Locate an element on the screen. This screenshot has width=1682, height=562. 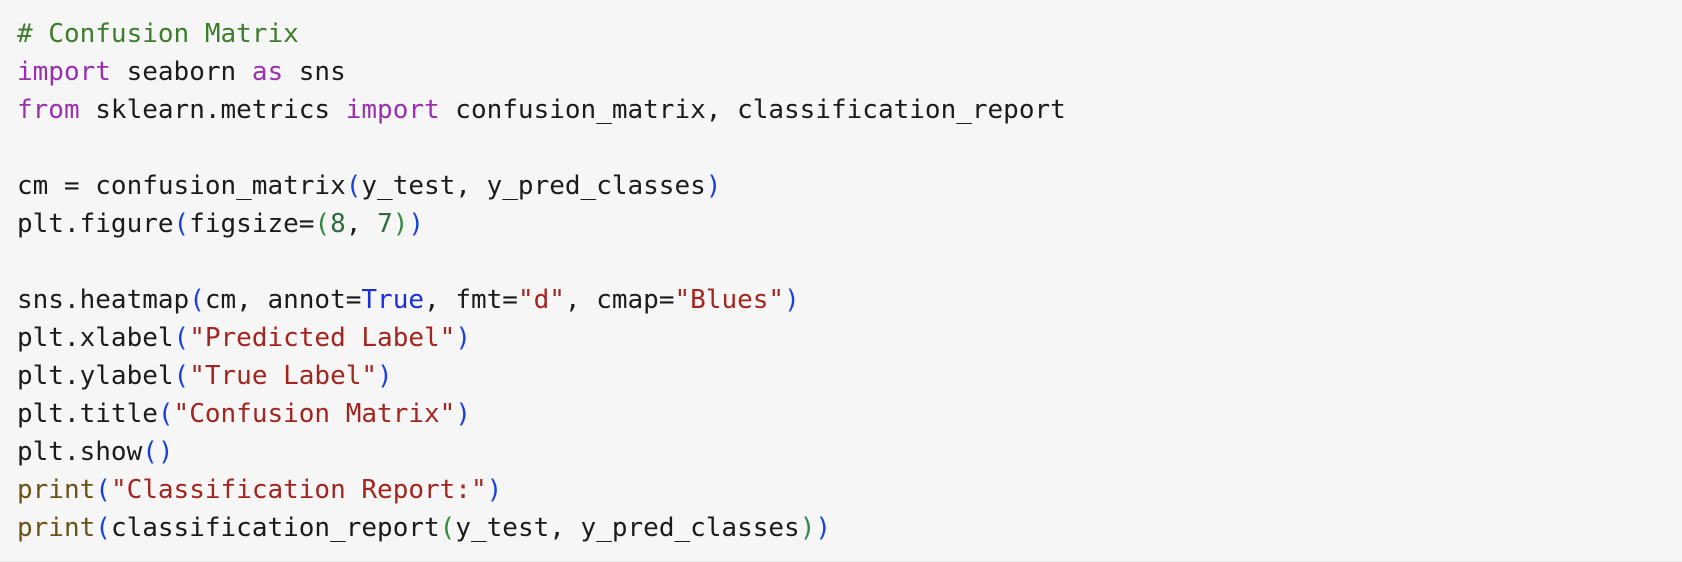
code-text: cm = confusion_matrix is located at coordinates (181, 186).